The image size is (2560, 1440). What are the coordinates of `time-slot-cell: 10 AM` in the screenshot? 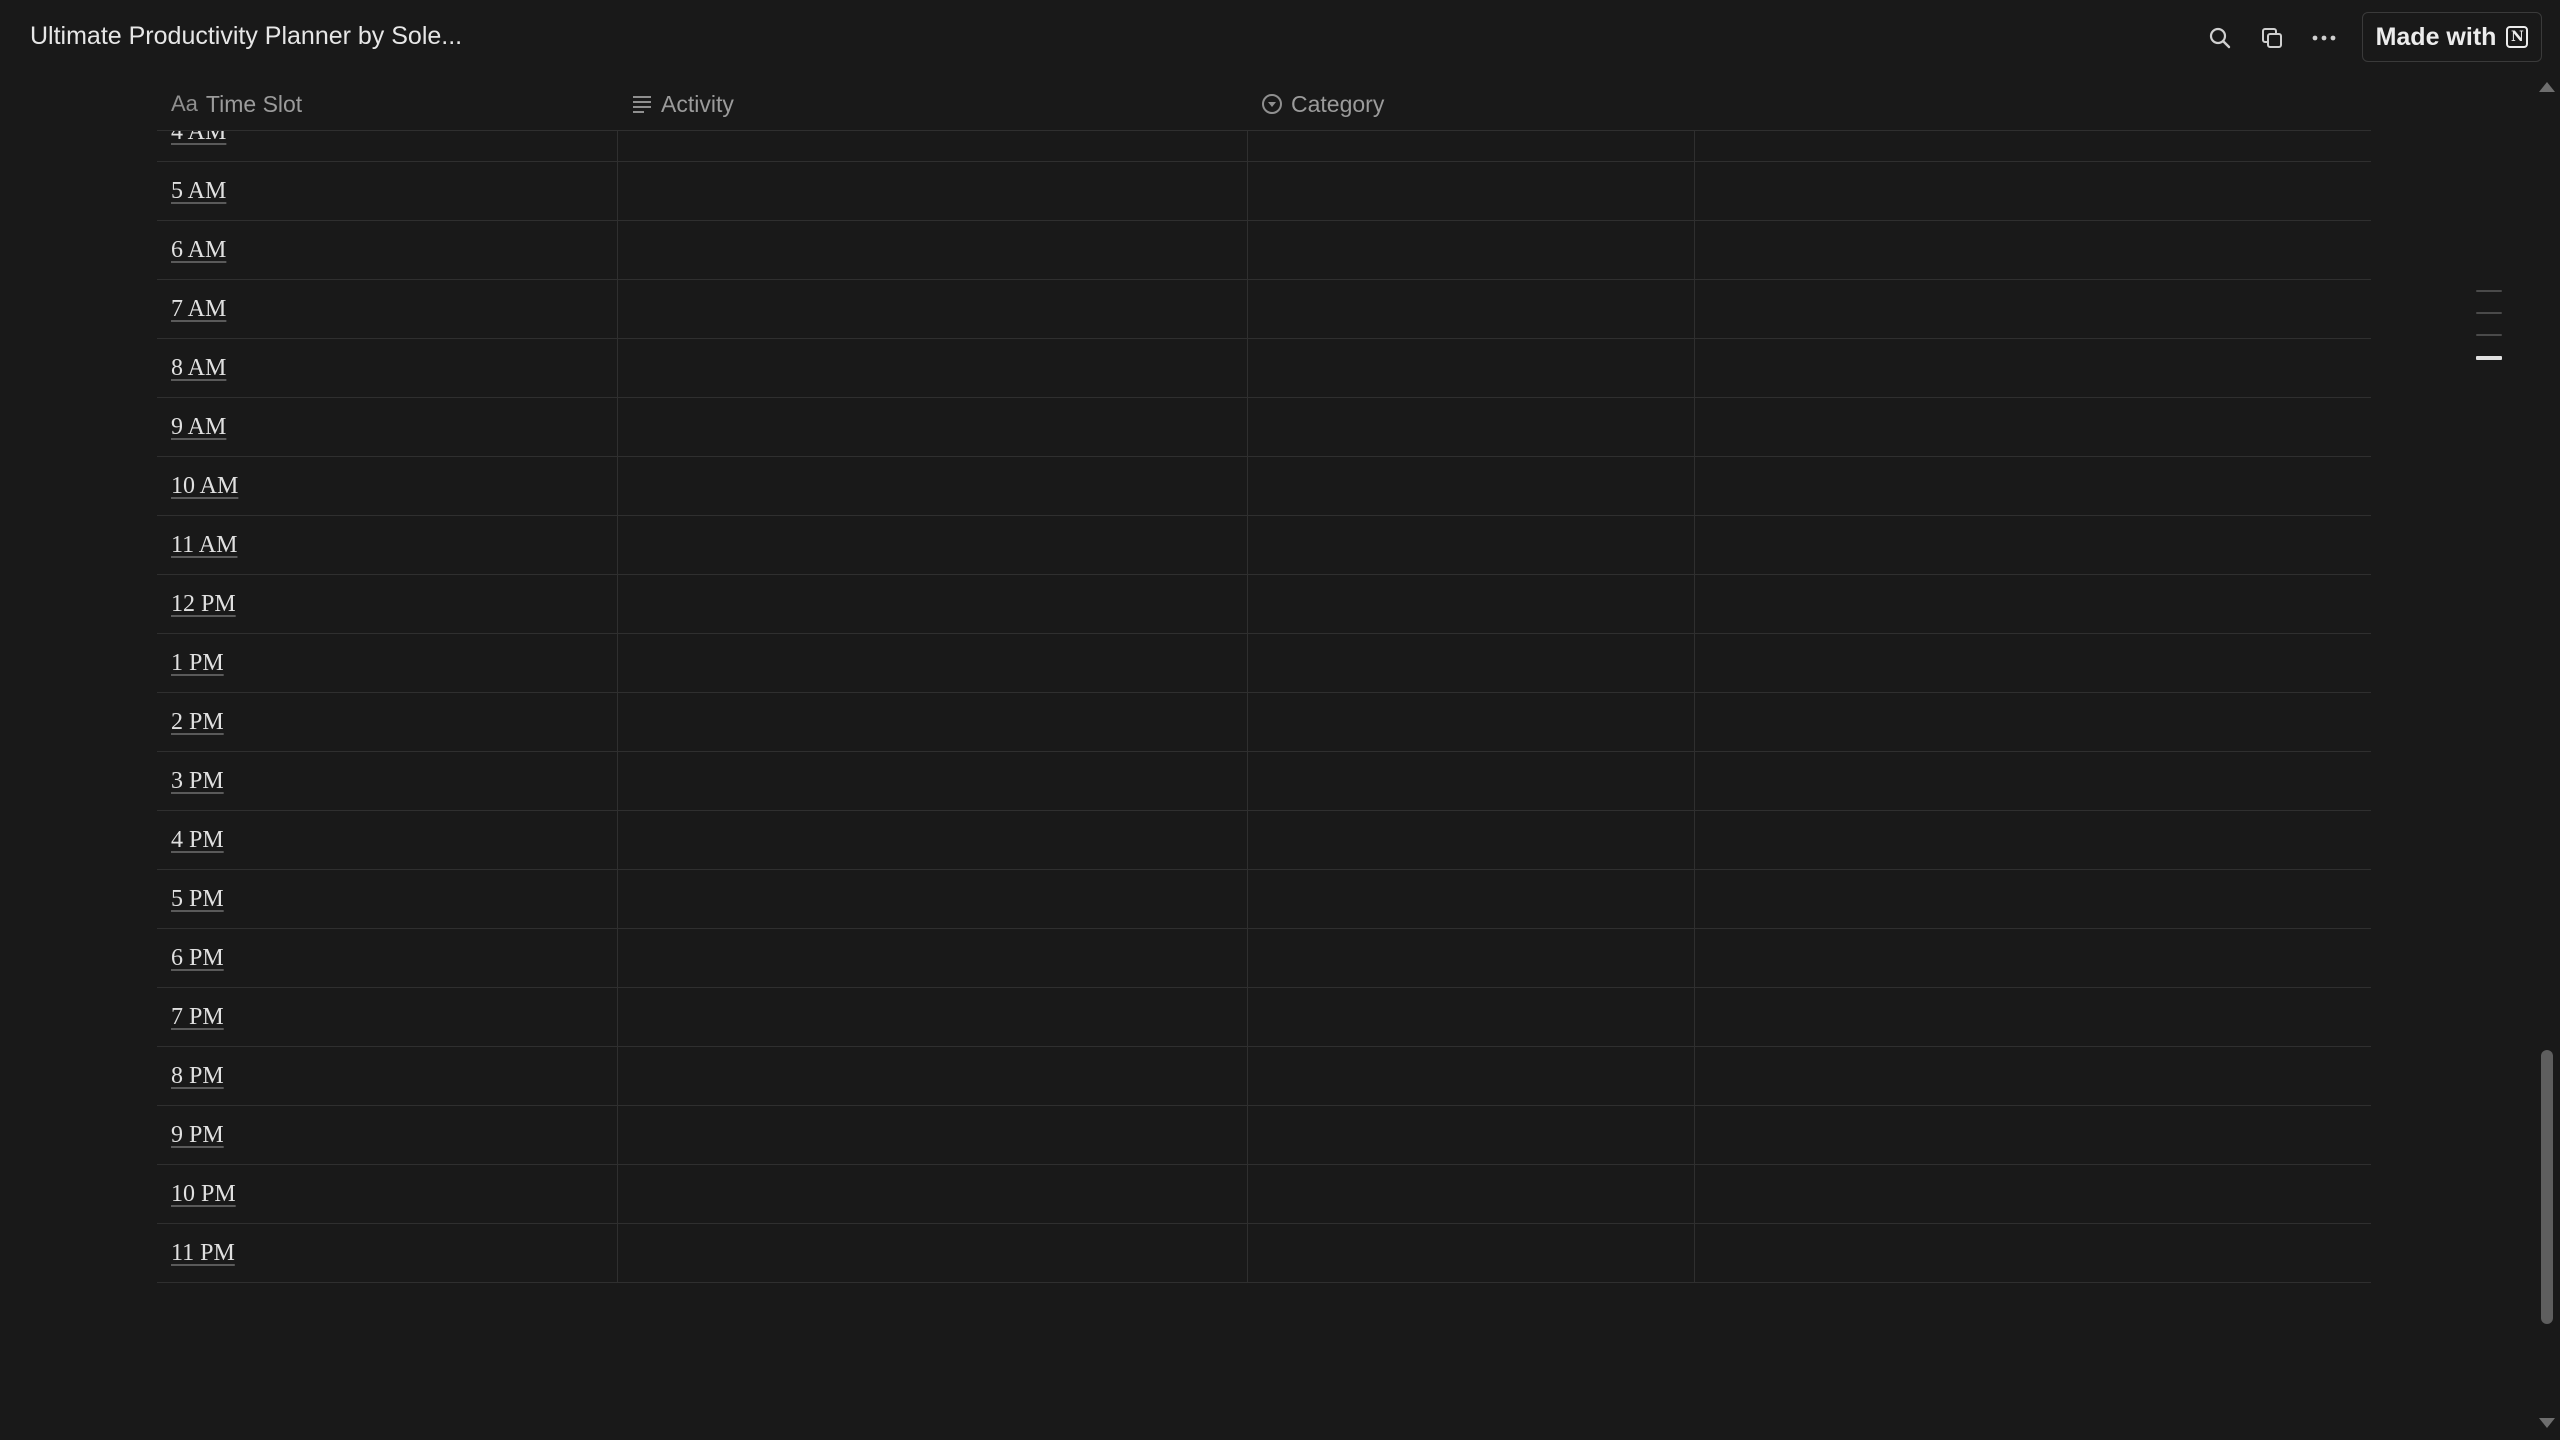 It's located at (387, 486).